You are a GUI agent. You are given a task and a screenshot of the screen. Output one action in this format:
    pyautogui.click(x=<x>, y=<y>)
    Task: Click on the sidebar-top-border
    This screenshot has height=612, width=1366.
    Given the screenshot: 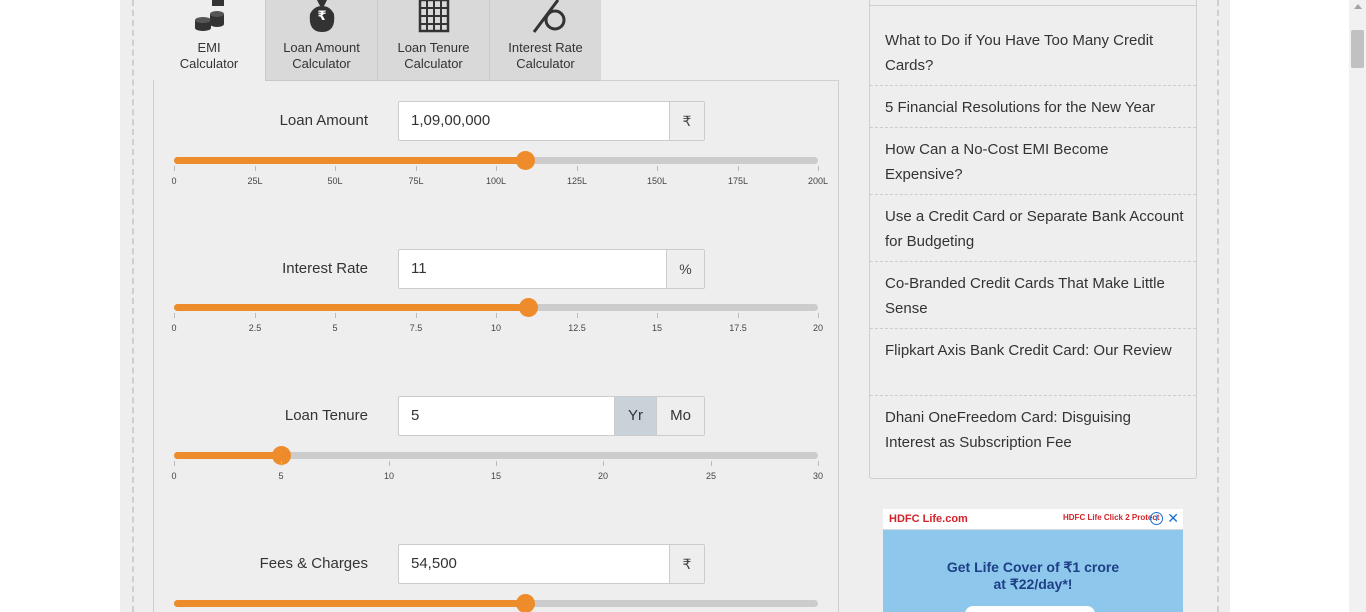 What is the action you would take?
    pyautogui.click(x=1033, y=5)
    